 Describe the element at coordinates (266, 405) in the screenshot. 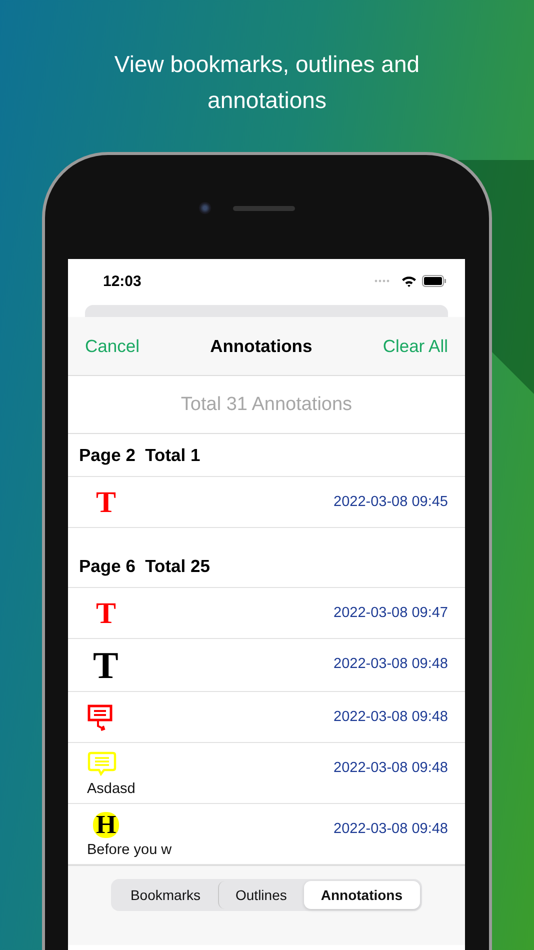

I see `total-count: Total 31 Annotations` at that location.